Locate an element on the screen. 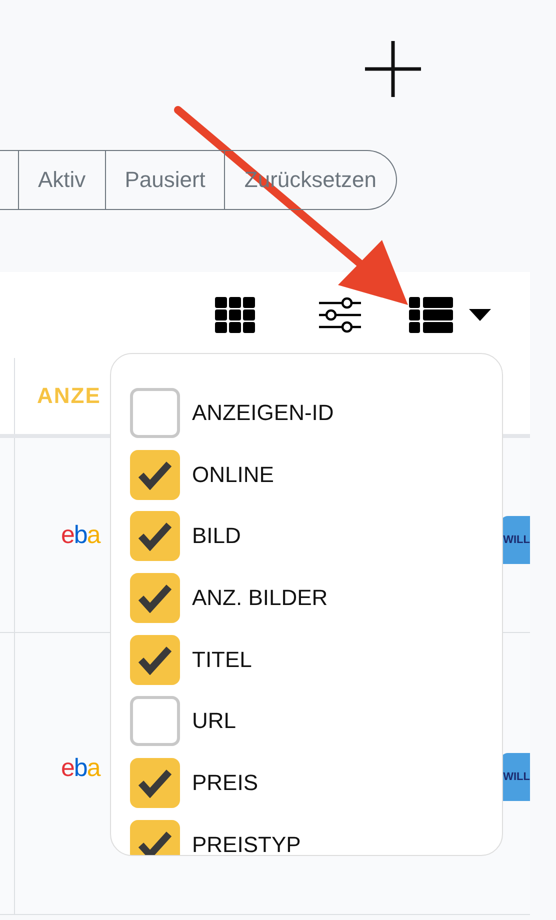 The height and width of the screenshot is (920, 556). column-option-label: PREIS is located at coordinates (225, 783).